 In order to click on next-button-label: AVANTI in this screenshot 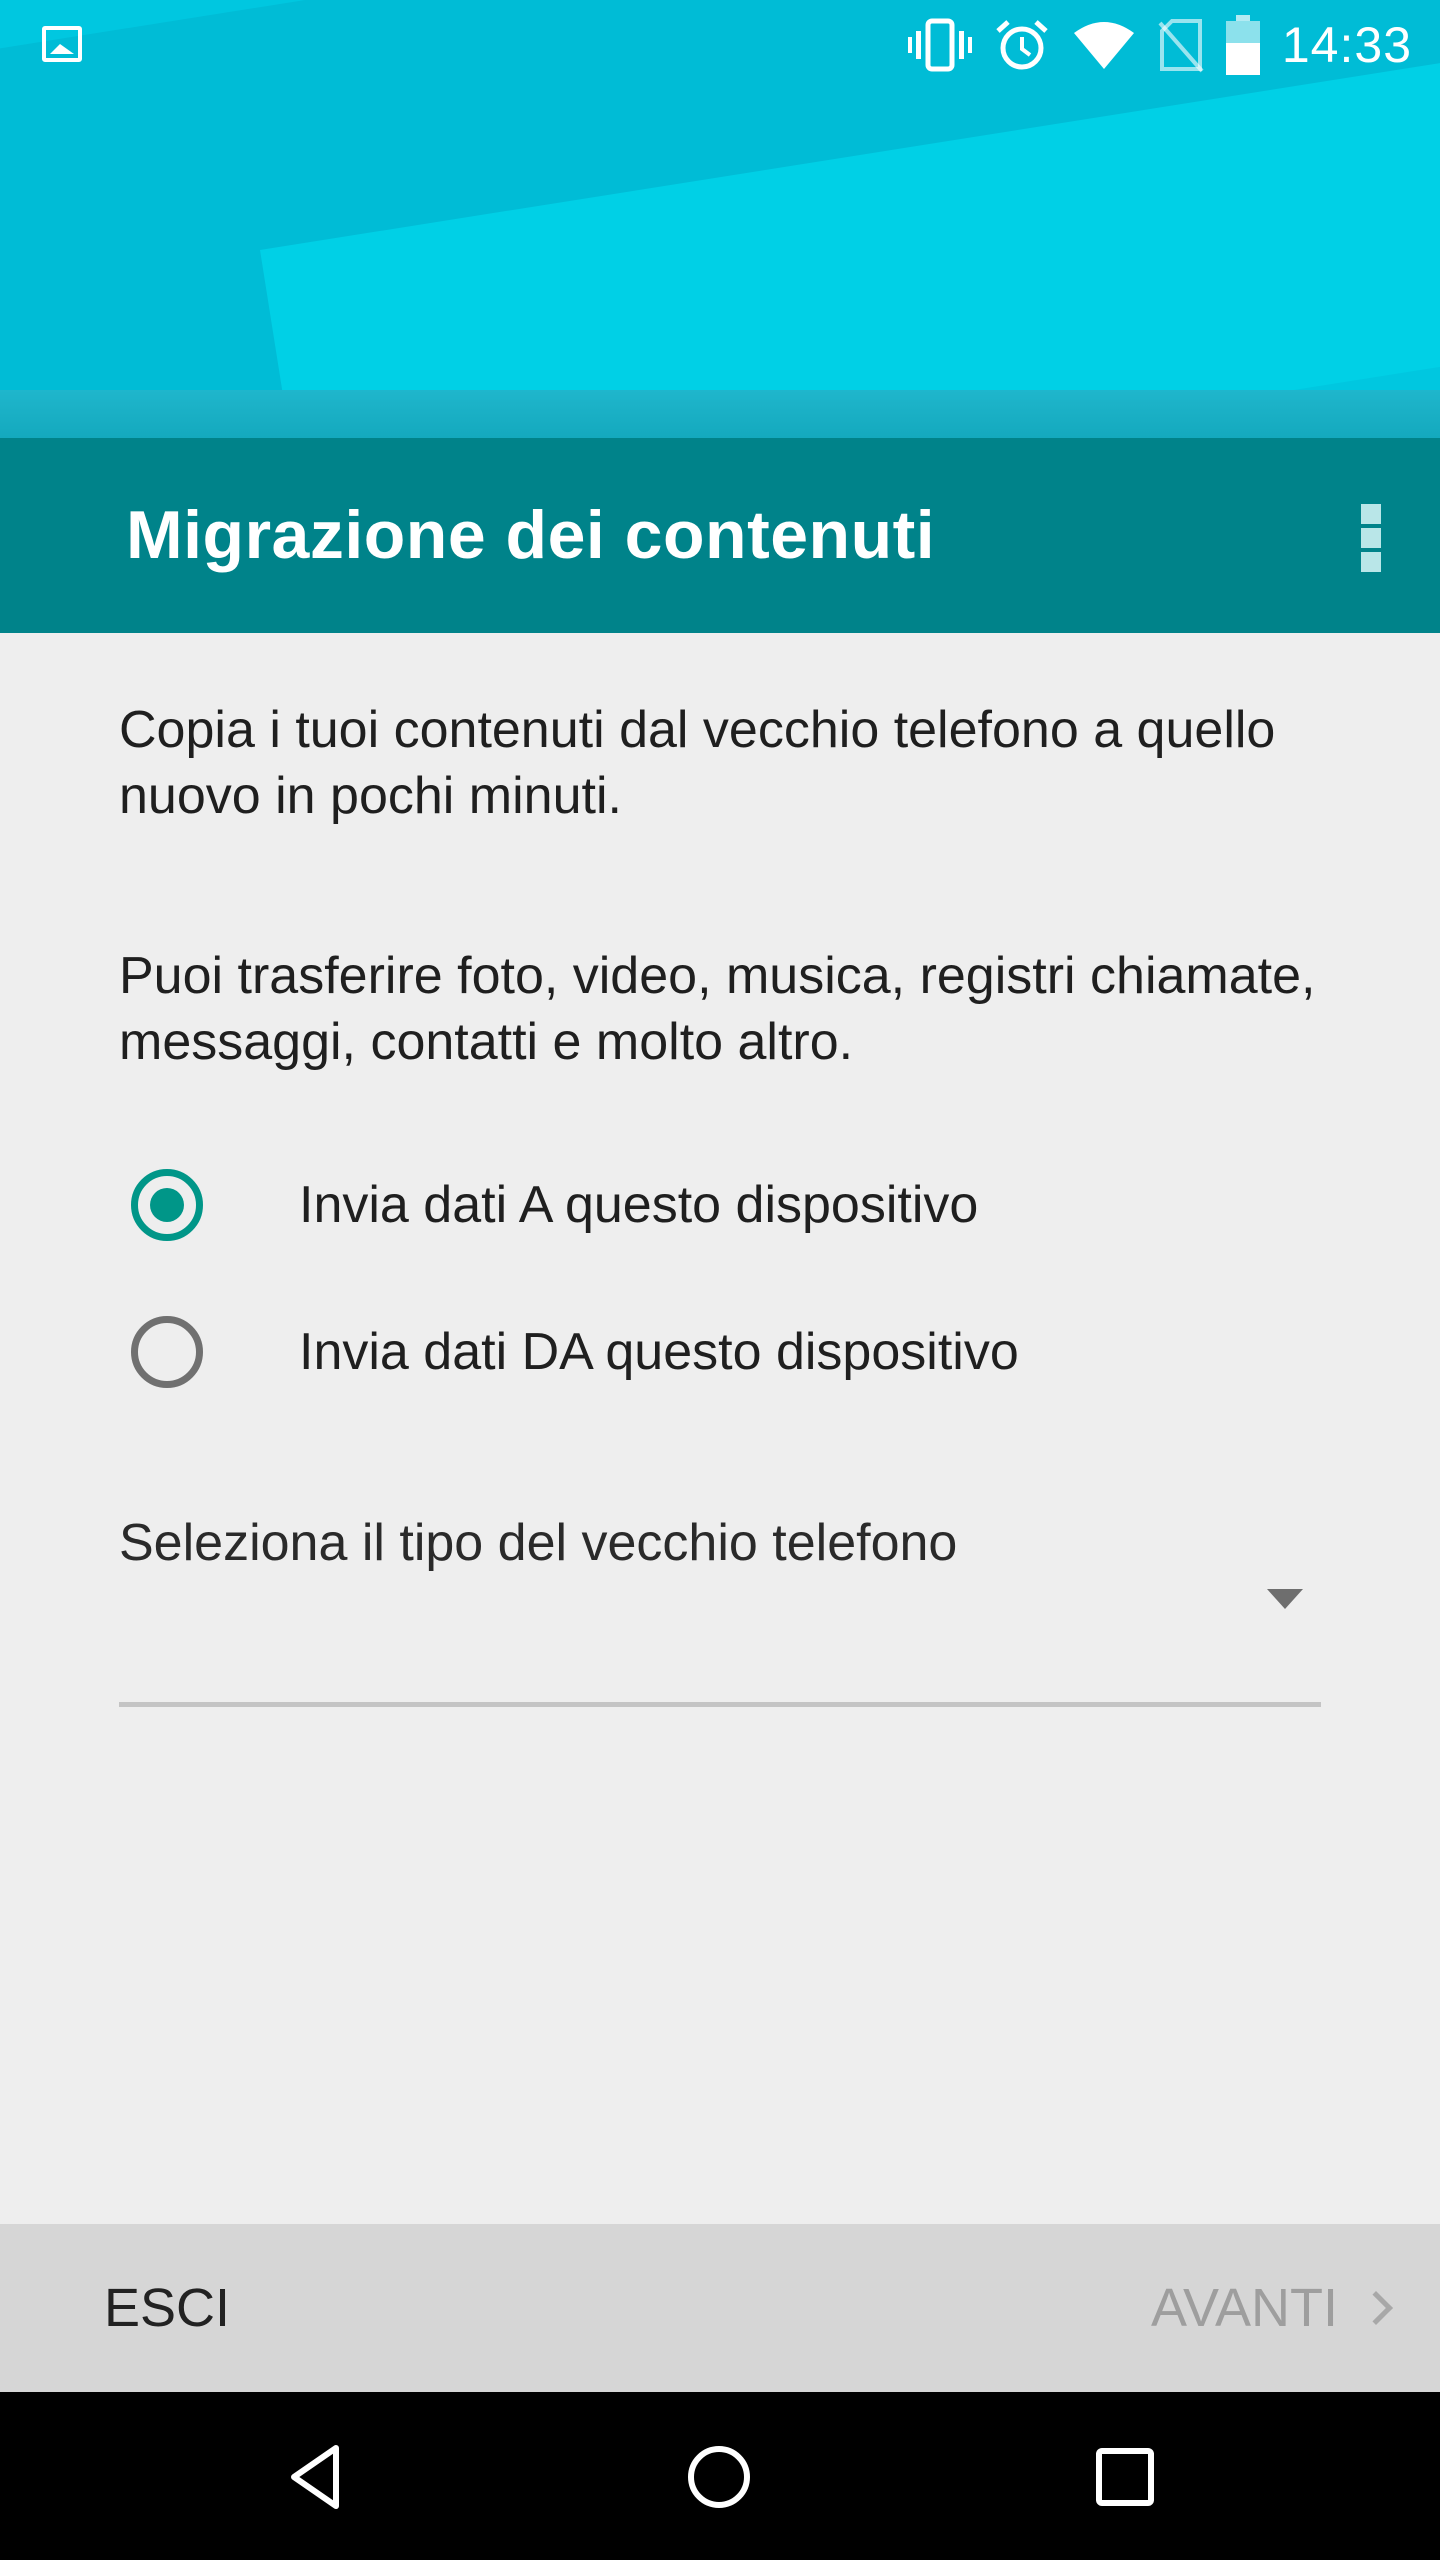, I will do `click(1244, 2308)`.